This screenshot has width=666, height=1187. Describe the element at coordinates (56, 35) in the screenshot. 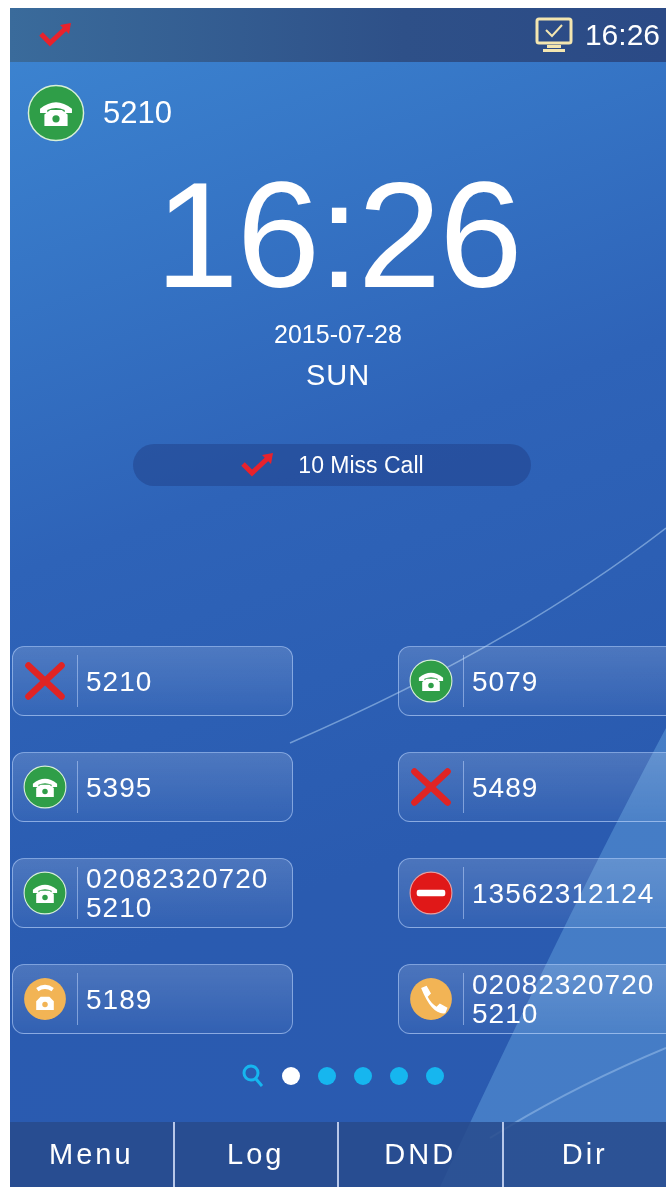

I see `missed-call-icon` at that location.